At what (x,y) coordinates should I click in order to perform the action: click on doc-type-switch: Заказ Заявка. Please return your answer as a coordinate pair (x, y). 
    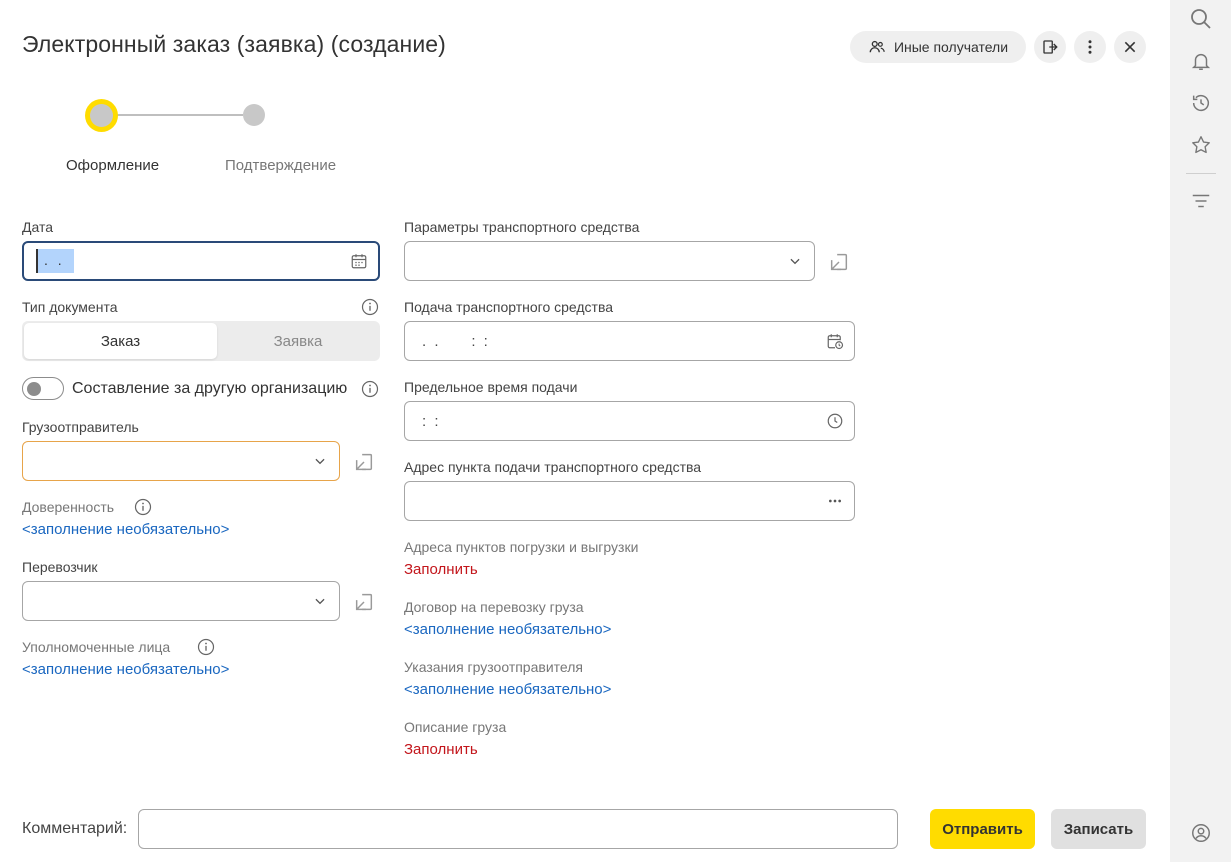
    Looking at the image, I should click on (201, 341).